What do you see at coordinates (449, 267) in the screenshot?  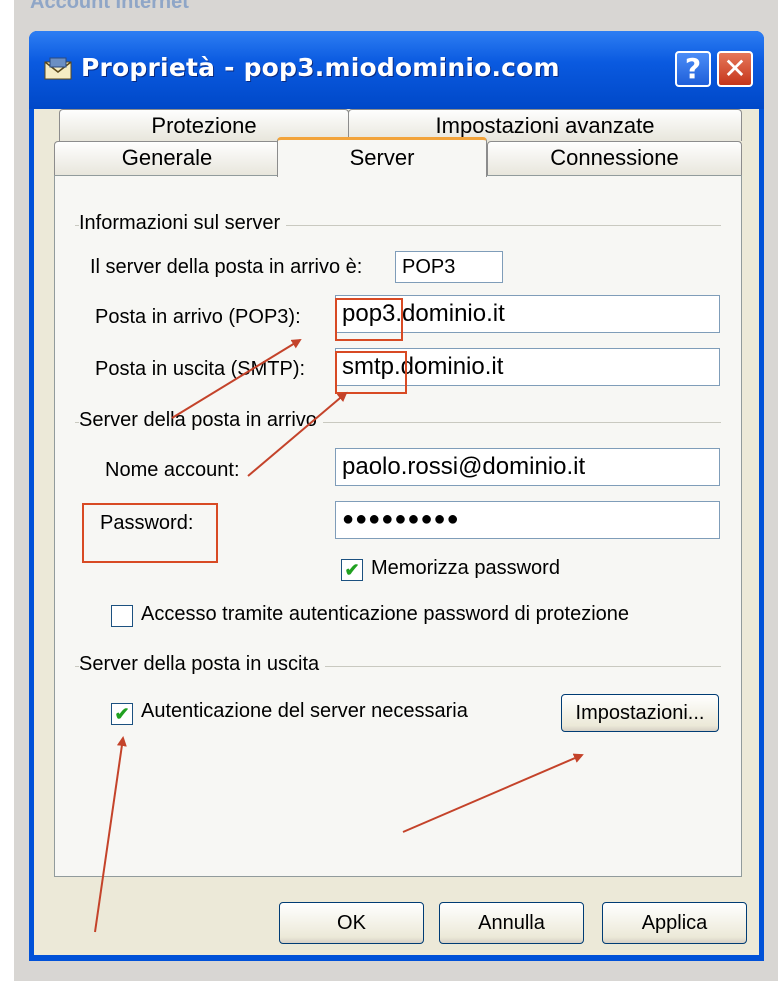 I see `incoming-type-value: POP3` at bounding box center [449, 267].